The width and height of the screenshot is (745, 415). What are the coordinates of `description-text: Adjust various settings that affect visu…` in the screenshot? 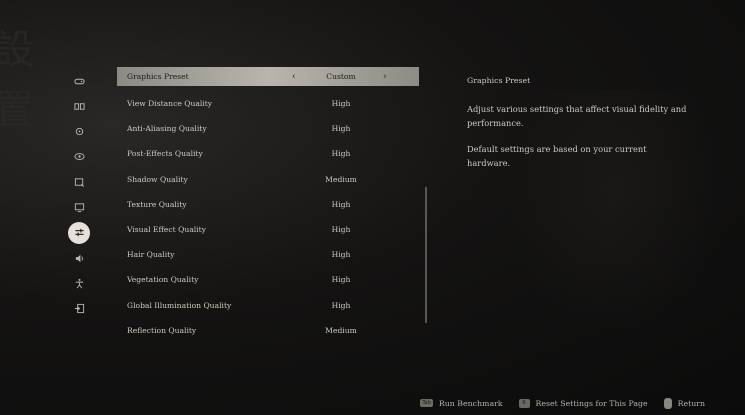 It's located at (577, 116).